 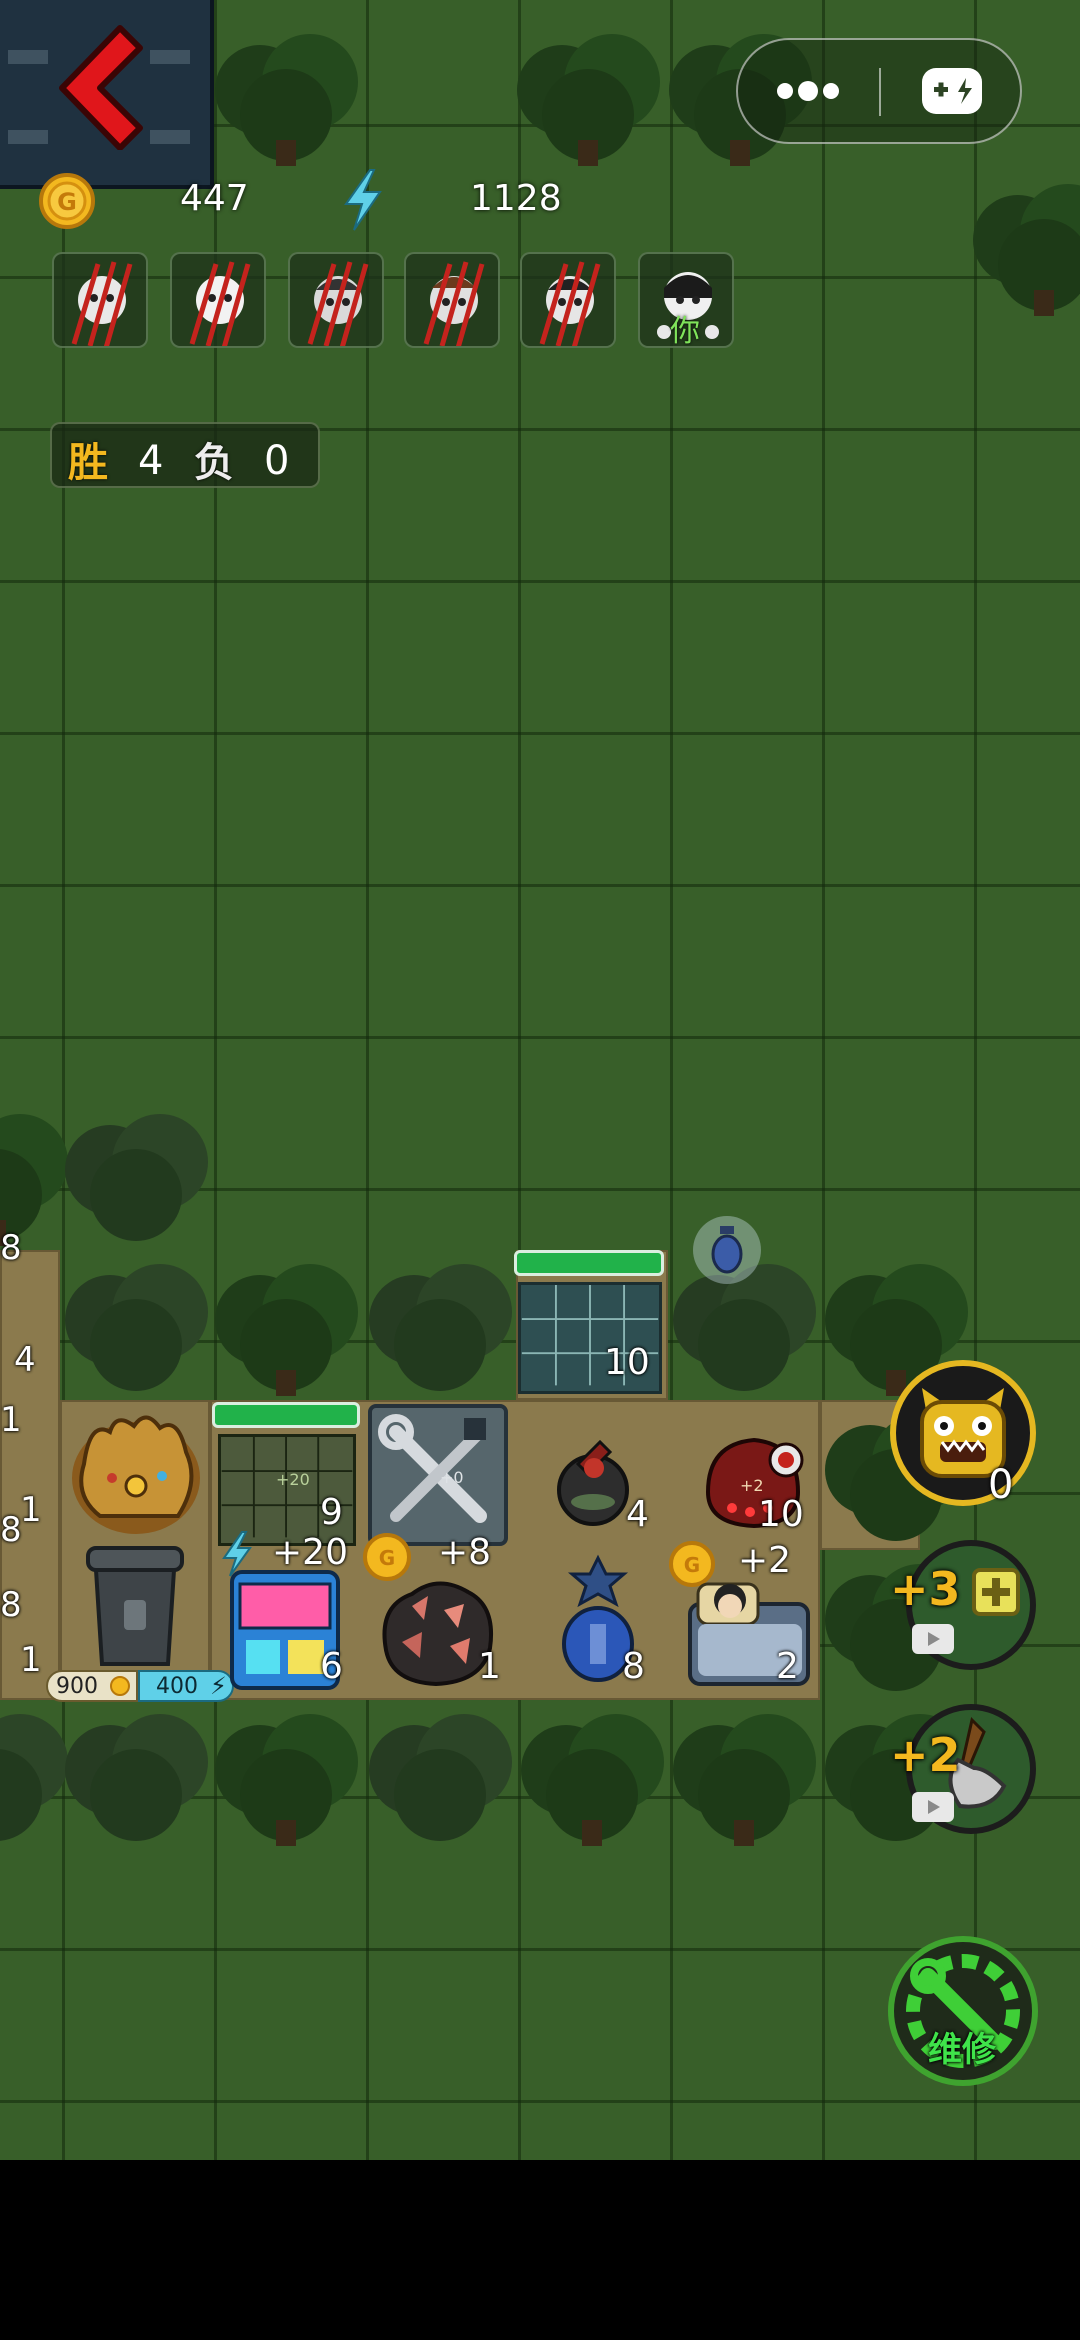 I want to click on trash-energy-cost-tag: 400 ⚡, so click(x=186, y=1686).